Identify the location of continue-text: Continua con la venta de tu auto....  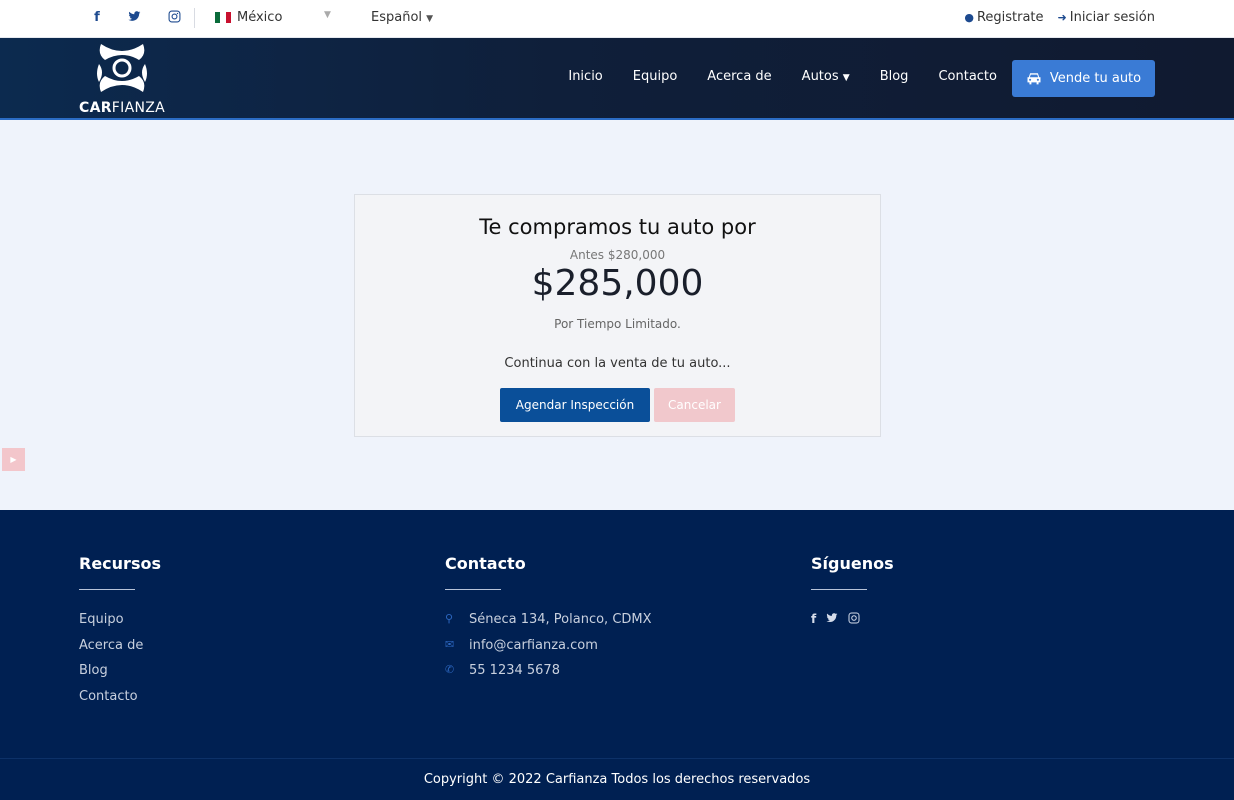
(617, 363).